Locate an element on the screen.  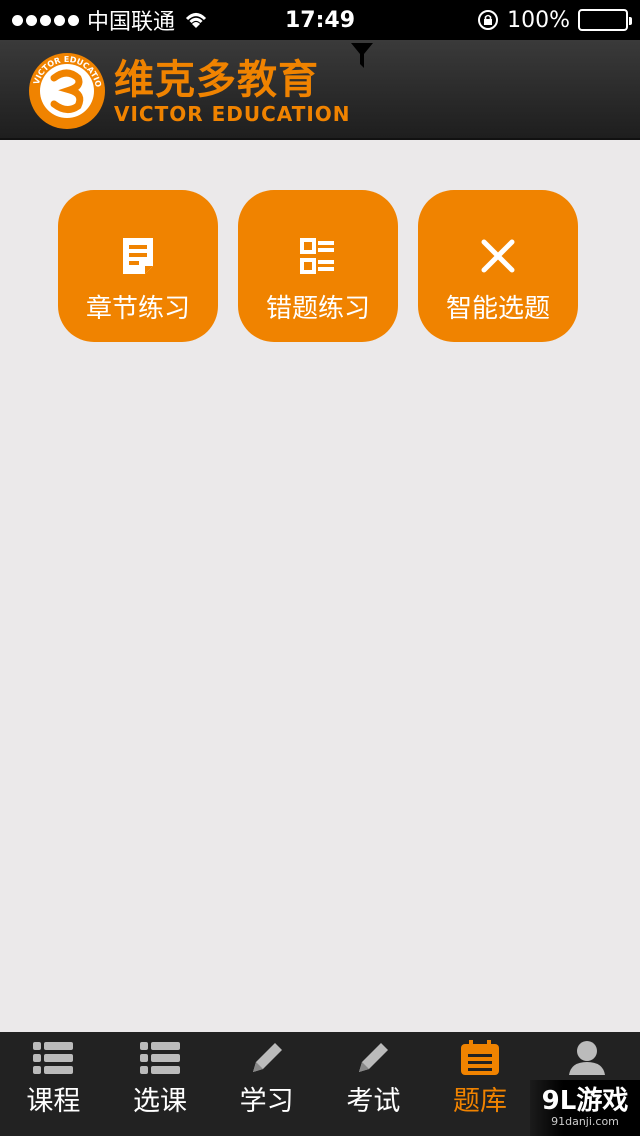
tab-course: 课程 is located at coordinates (53, 1084).